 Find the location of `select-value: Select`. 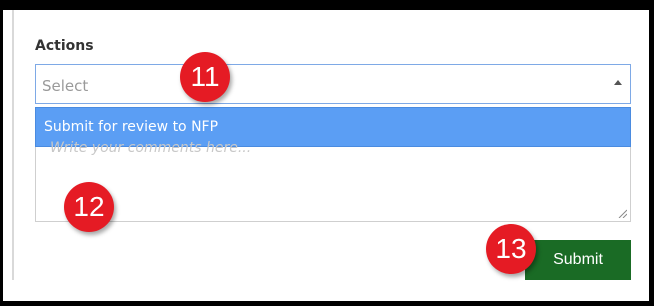

select-value: Select is located at coordinates (65, 86).